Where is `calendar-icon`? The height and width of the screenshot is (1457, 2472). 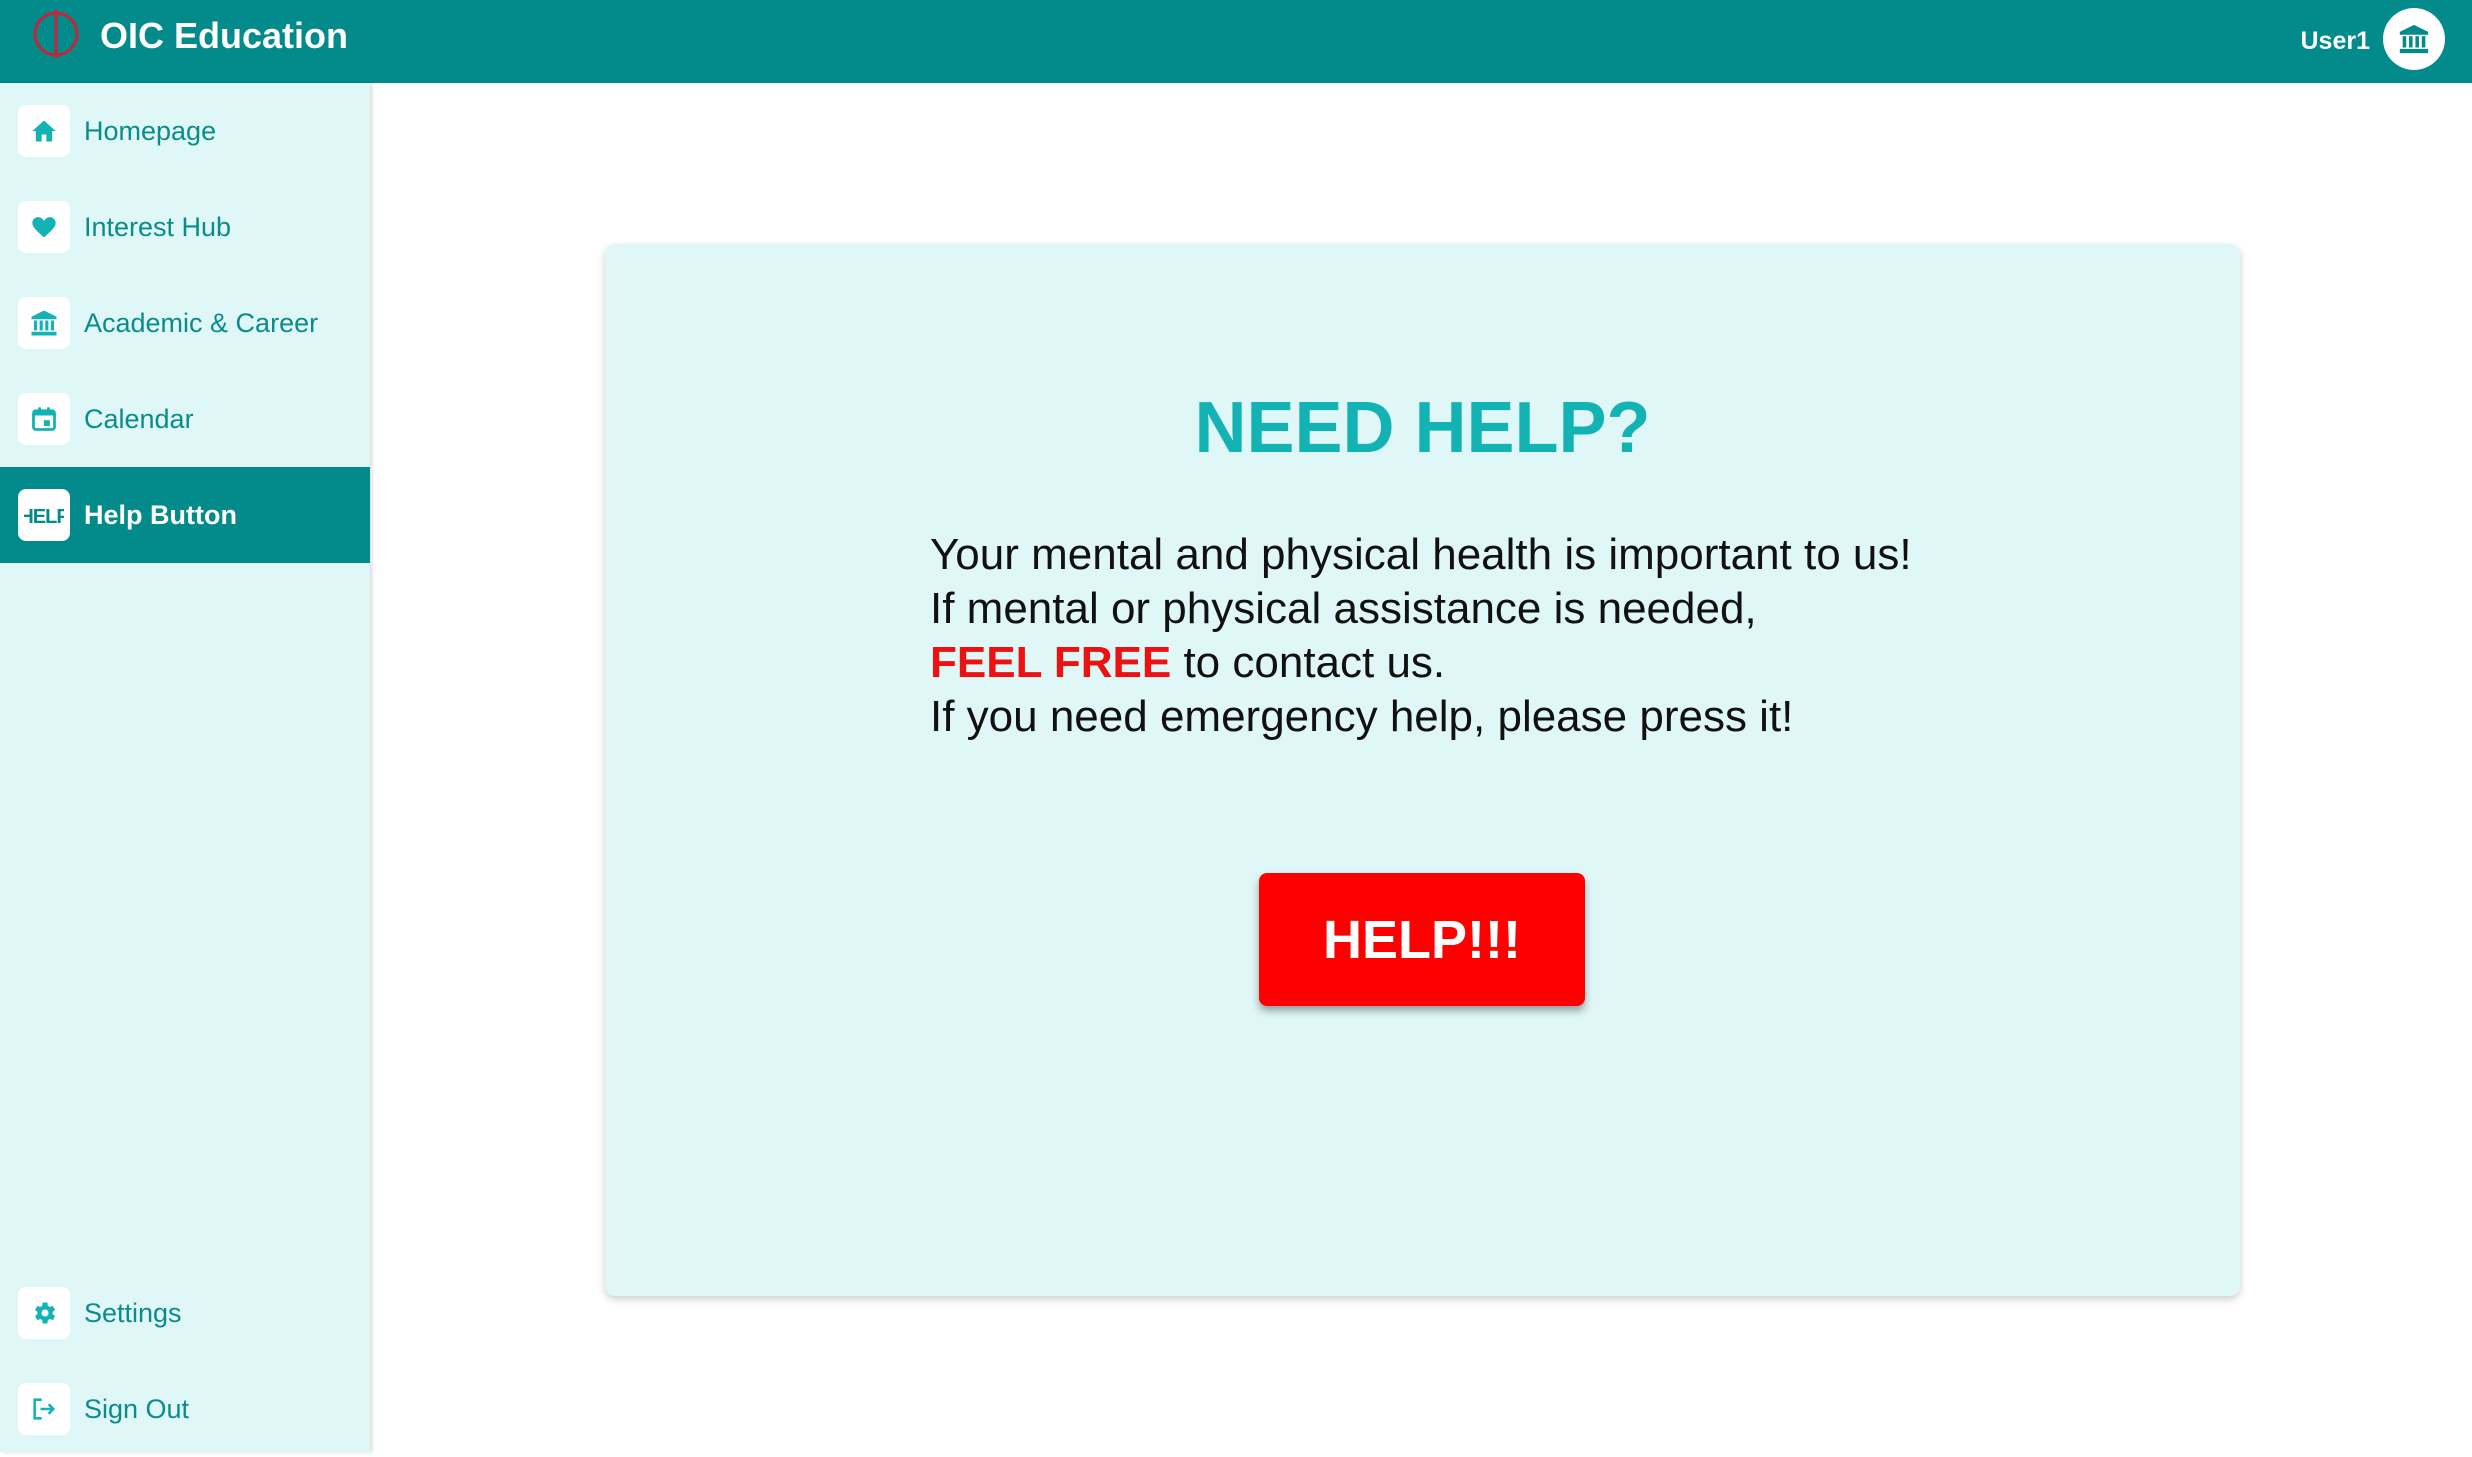
calendar-icon is located at coordinates (44, 419).